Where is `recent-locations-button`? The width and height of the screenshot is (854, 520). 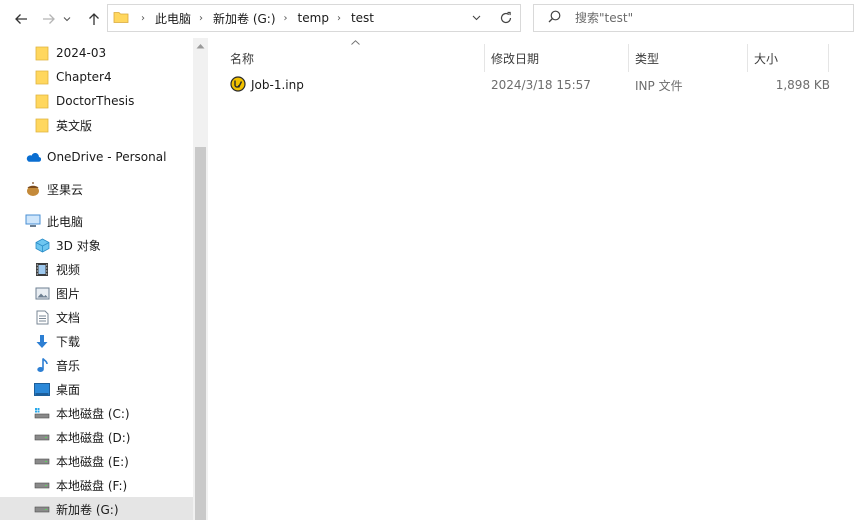 recent-locations-button is located at coordinates (67, 19).